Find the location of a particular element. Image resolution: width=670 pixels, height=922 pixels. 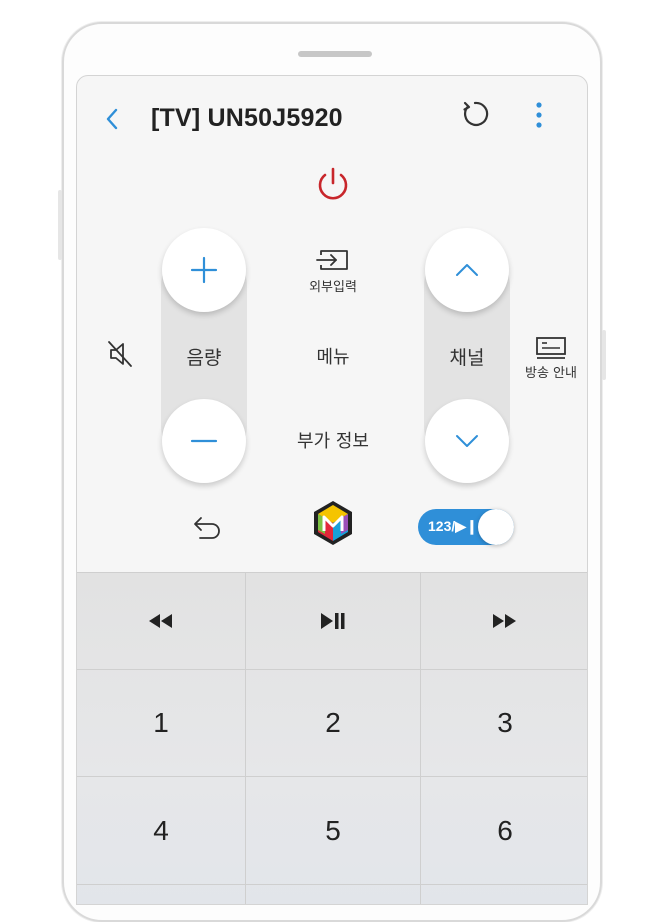

mute-icon is located at coordinates (120, 354).